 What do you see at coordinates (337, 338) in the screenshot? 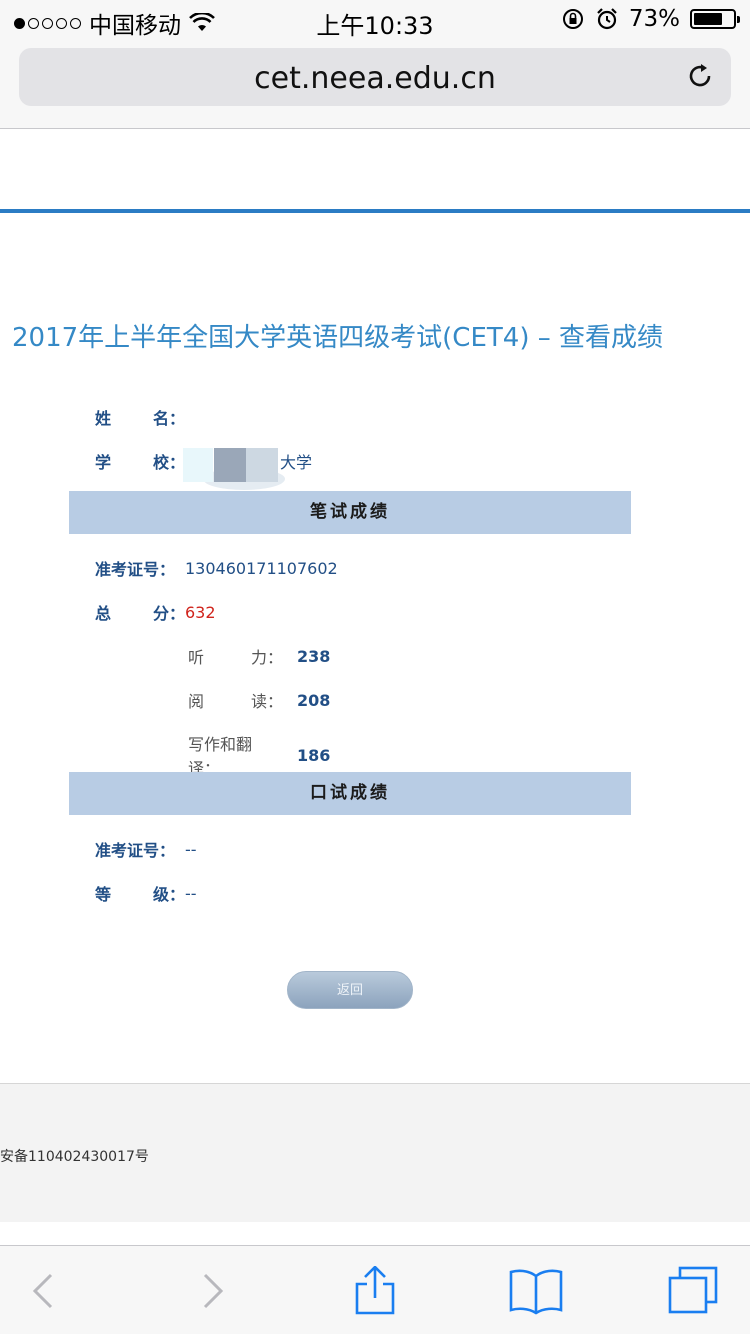
I see `page-title: 2017年上半年全国大学英语四级考试(CET4) – 查看成绩` at bounding box center [337, 338].